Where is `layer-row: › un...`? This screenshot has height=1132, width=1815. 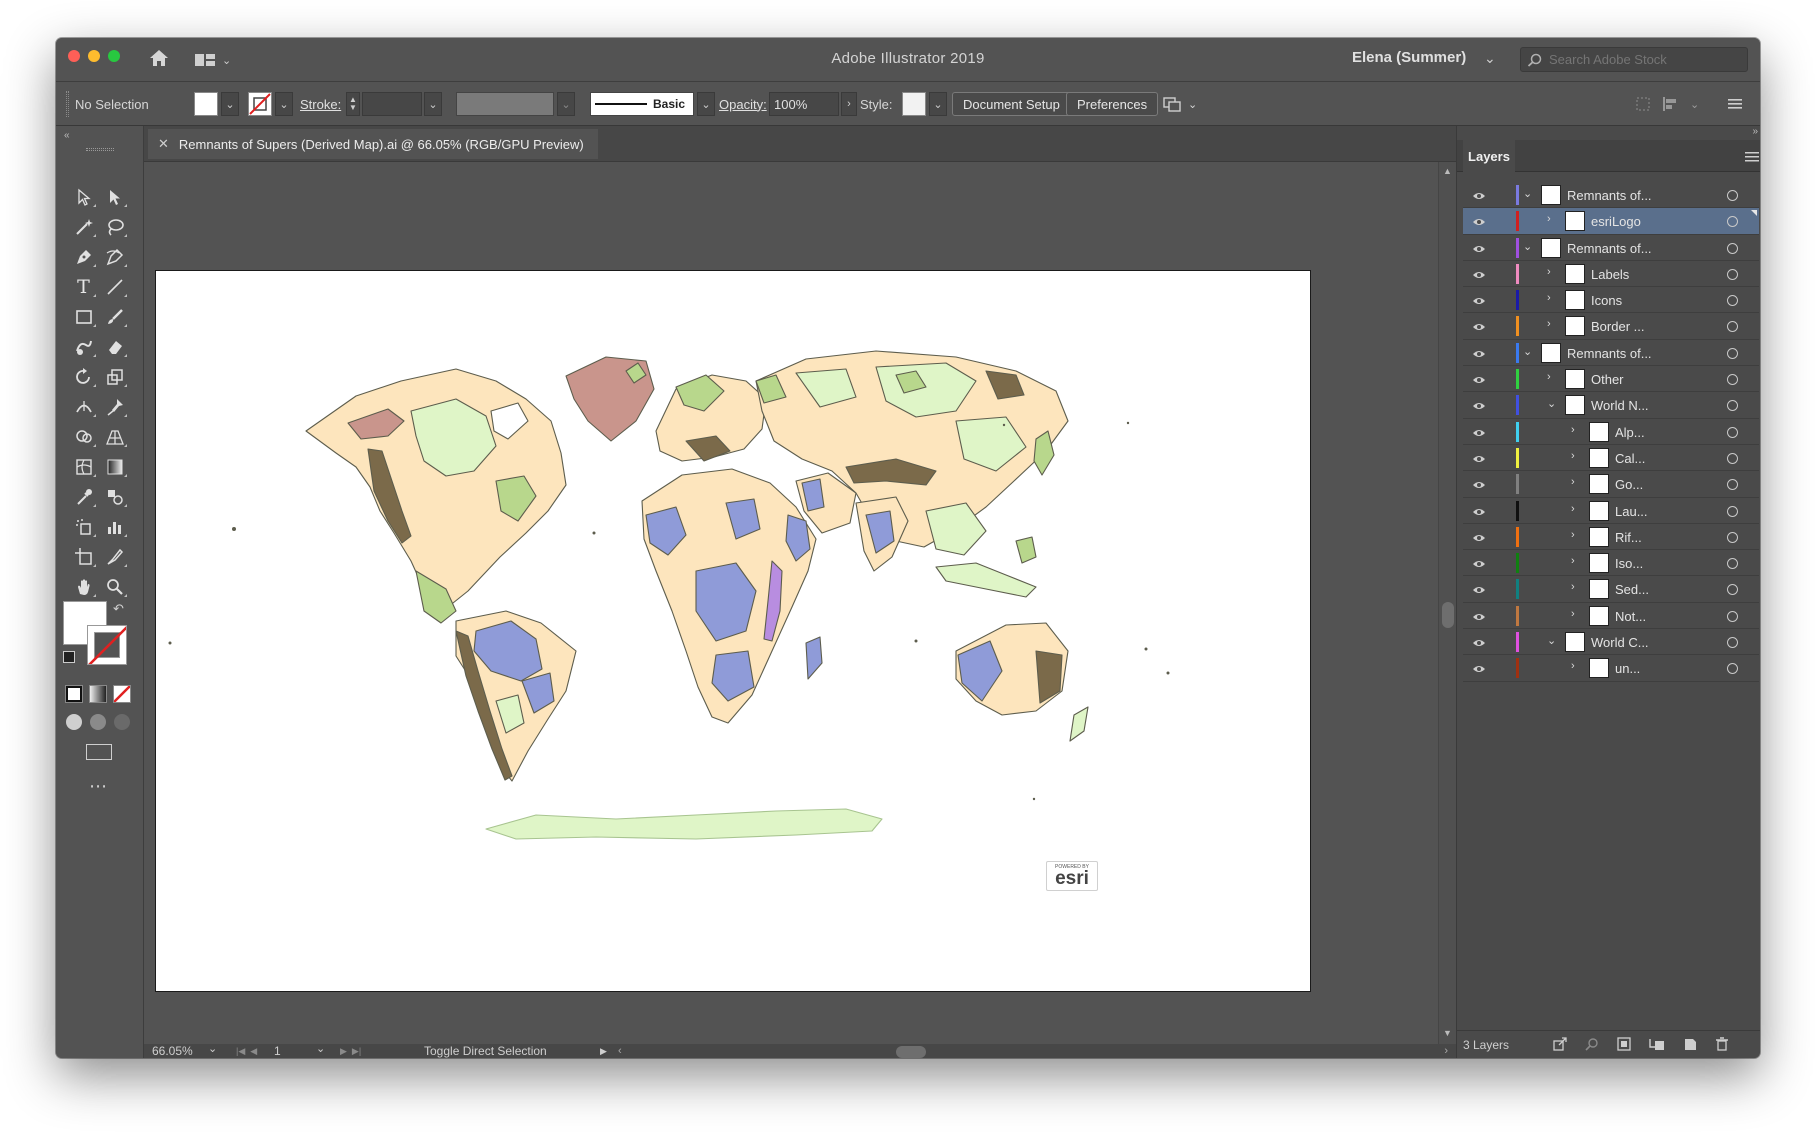
layer-row: › un... is located at coordinates (1611, 668).